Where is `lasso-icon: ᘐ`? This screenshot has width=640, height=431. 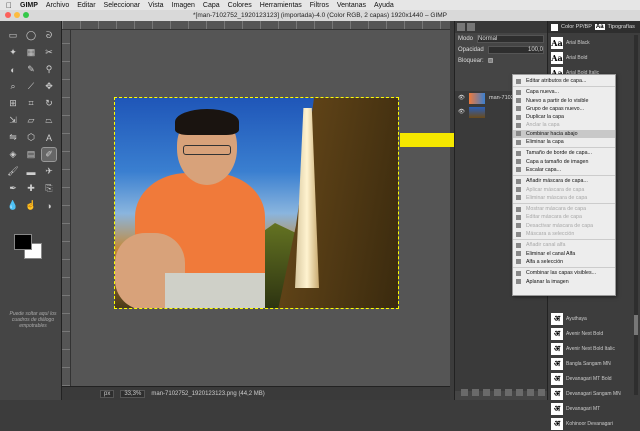 lasso-icon: ᘐ is located at coordinates (49, 35).